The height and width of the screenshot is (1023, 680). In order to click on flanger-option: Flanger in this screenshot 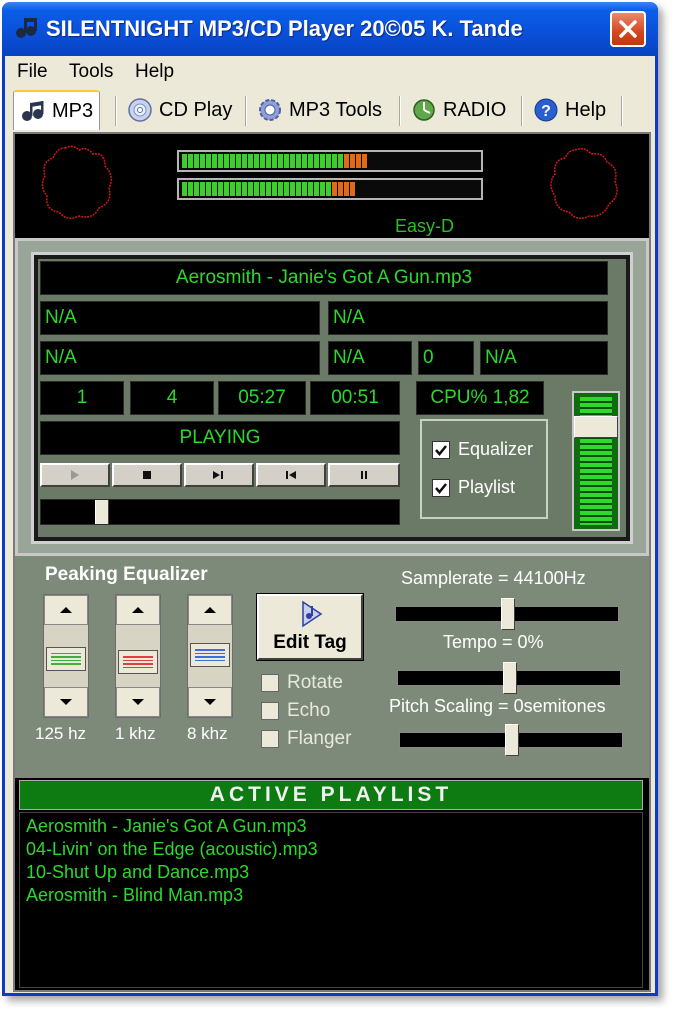, I will do `click(306, 739)`.